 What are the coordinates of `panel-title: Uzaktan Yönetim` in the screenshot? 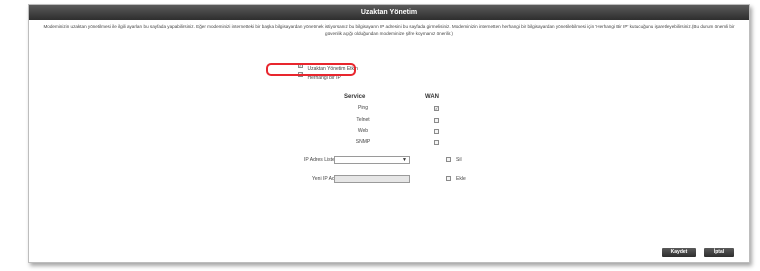 It's located at (389, 12).